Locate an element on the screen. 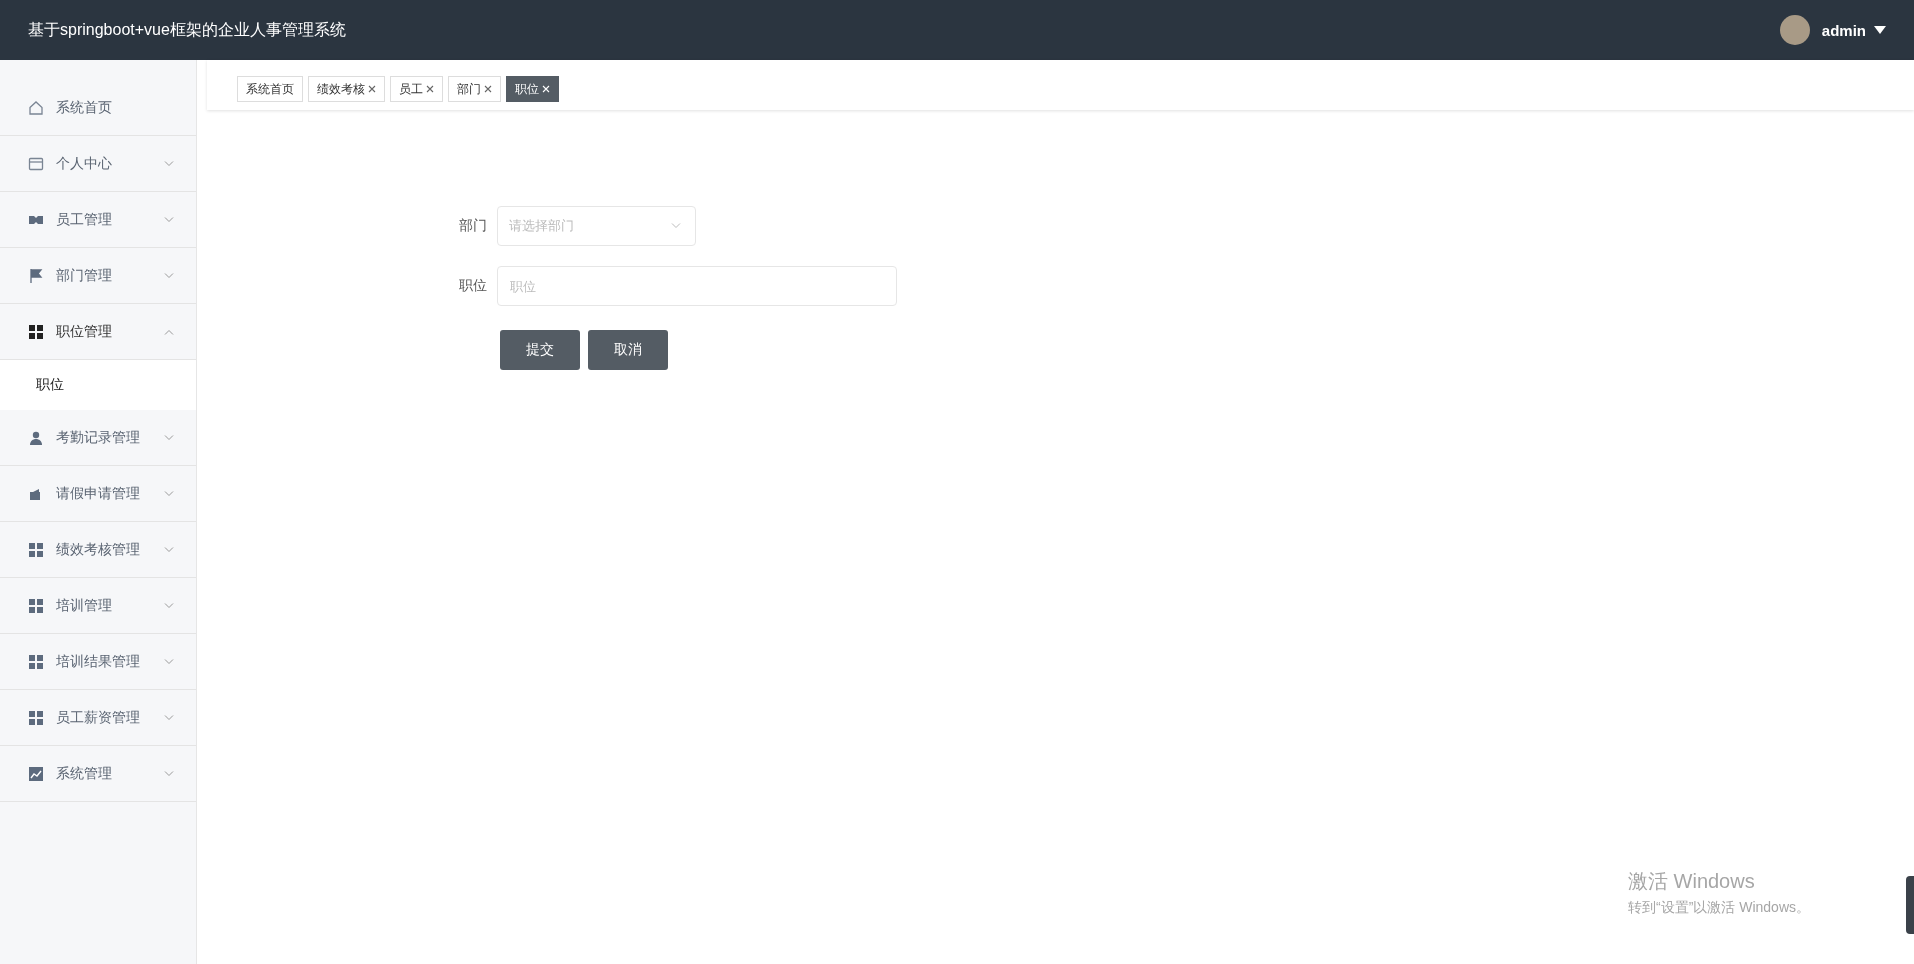 This screenshot has height=964, width=1914. app-title: 基于springboot+vue框架的企业人事管理系统 is located at coordinates (187, 29).